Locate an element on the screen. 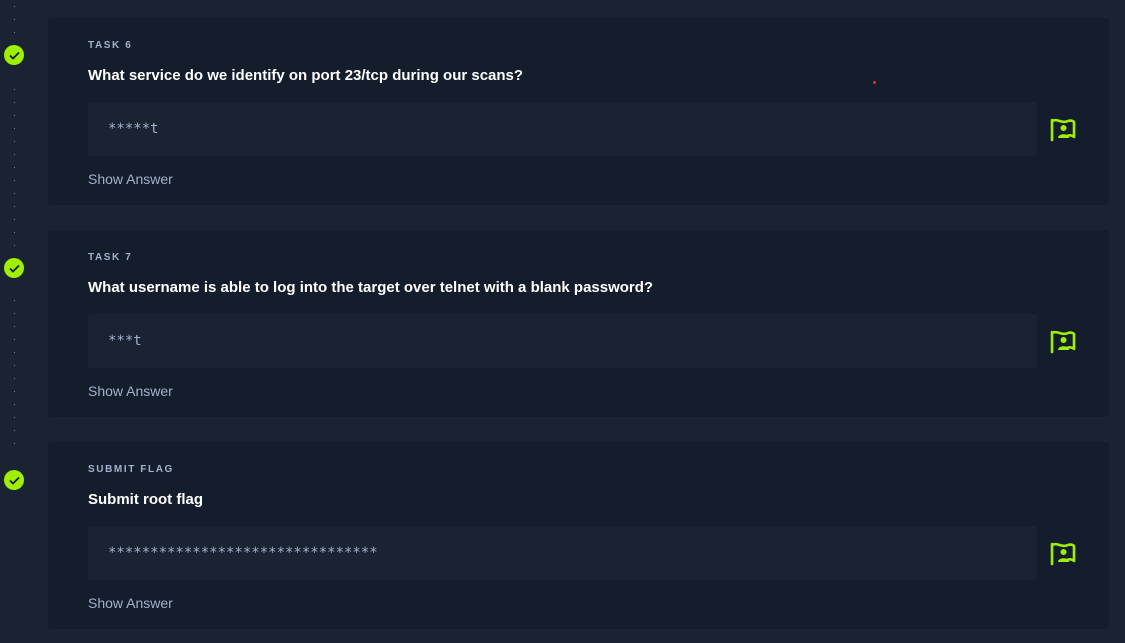  answer-input: ***t is located at coordinates (562, 341).